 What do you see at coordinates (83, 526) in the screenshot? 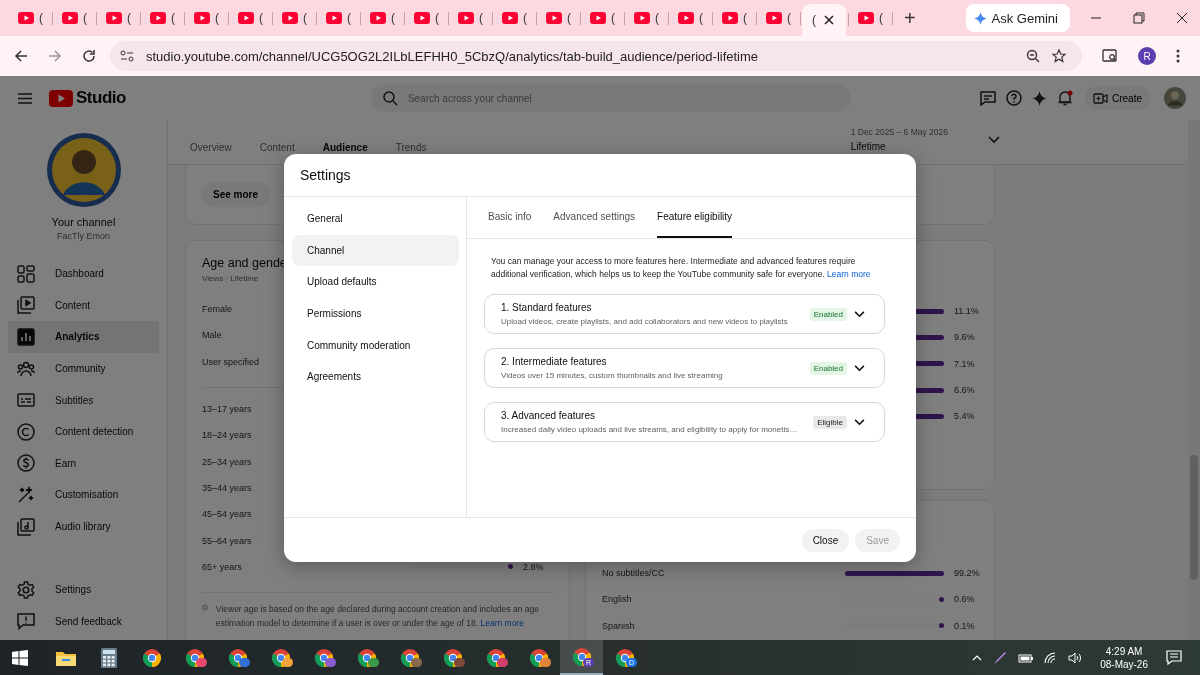
I see `sidebar-item: Audio library` at bounding box center [83, 526].